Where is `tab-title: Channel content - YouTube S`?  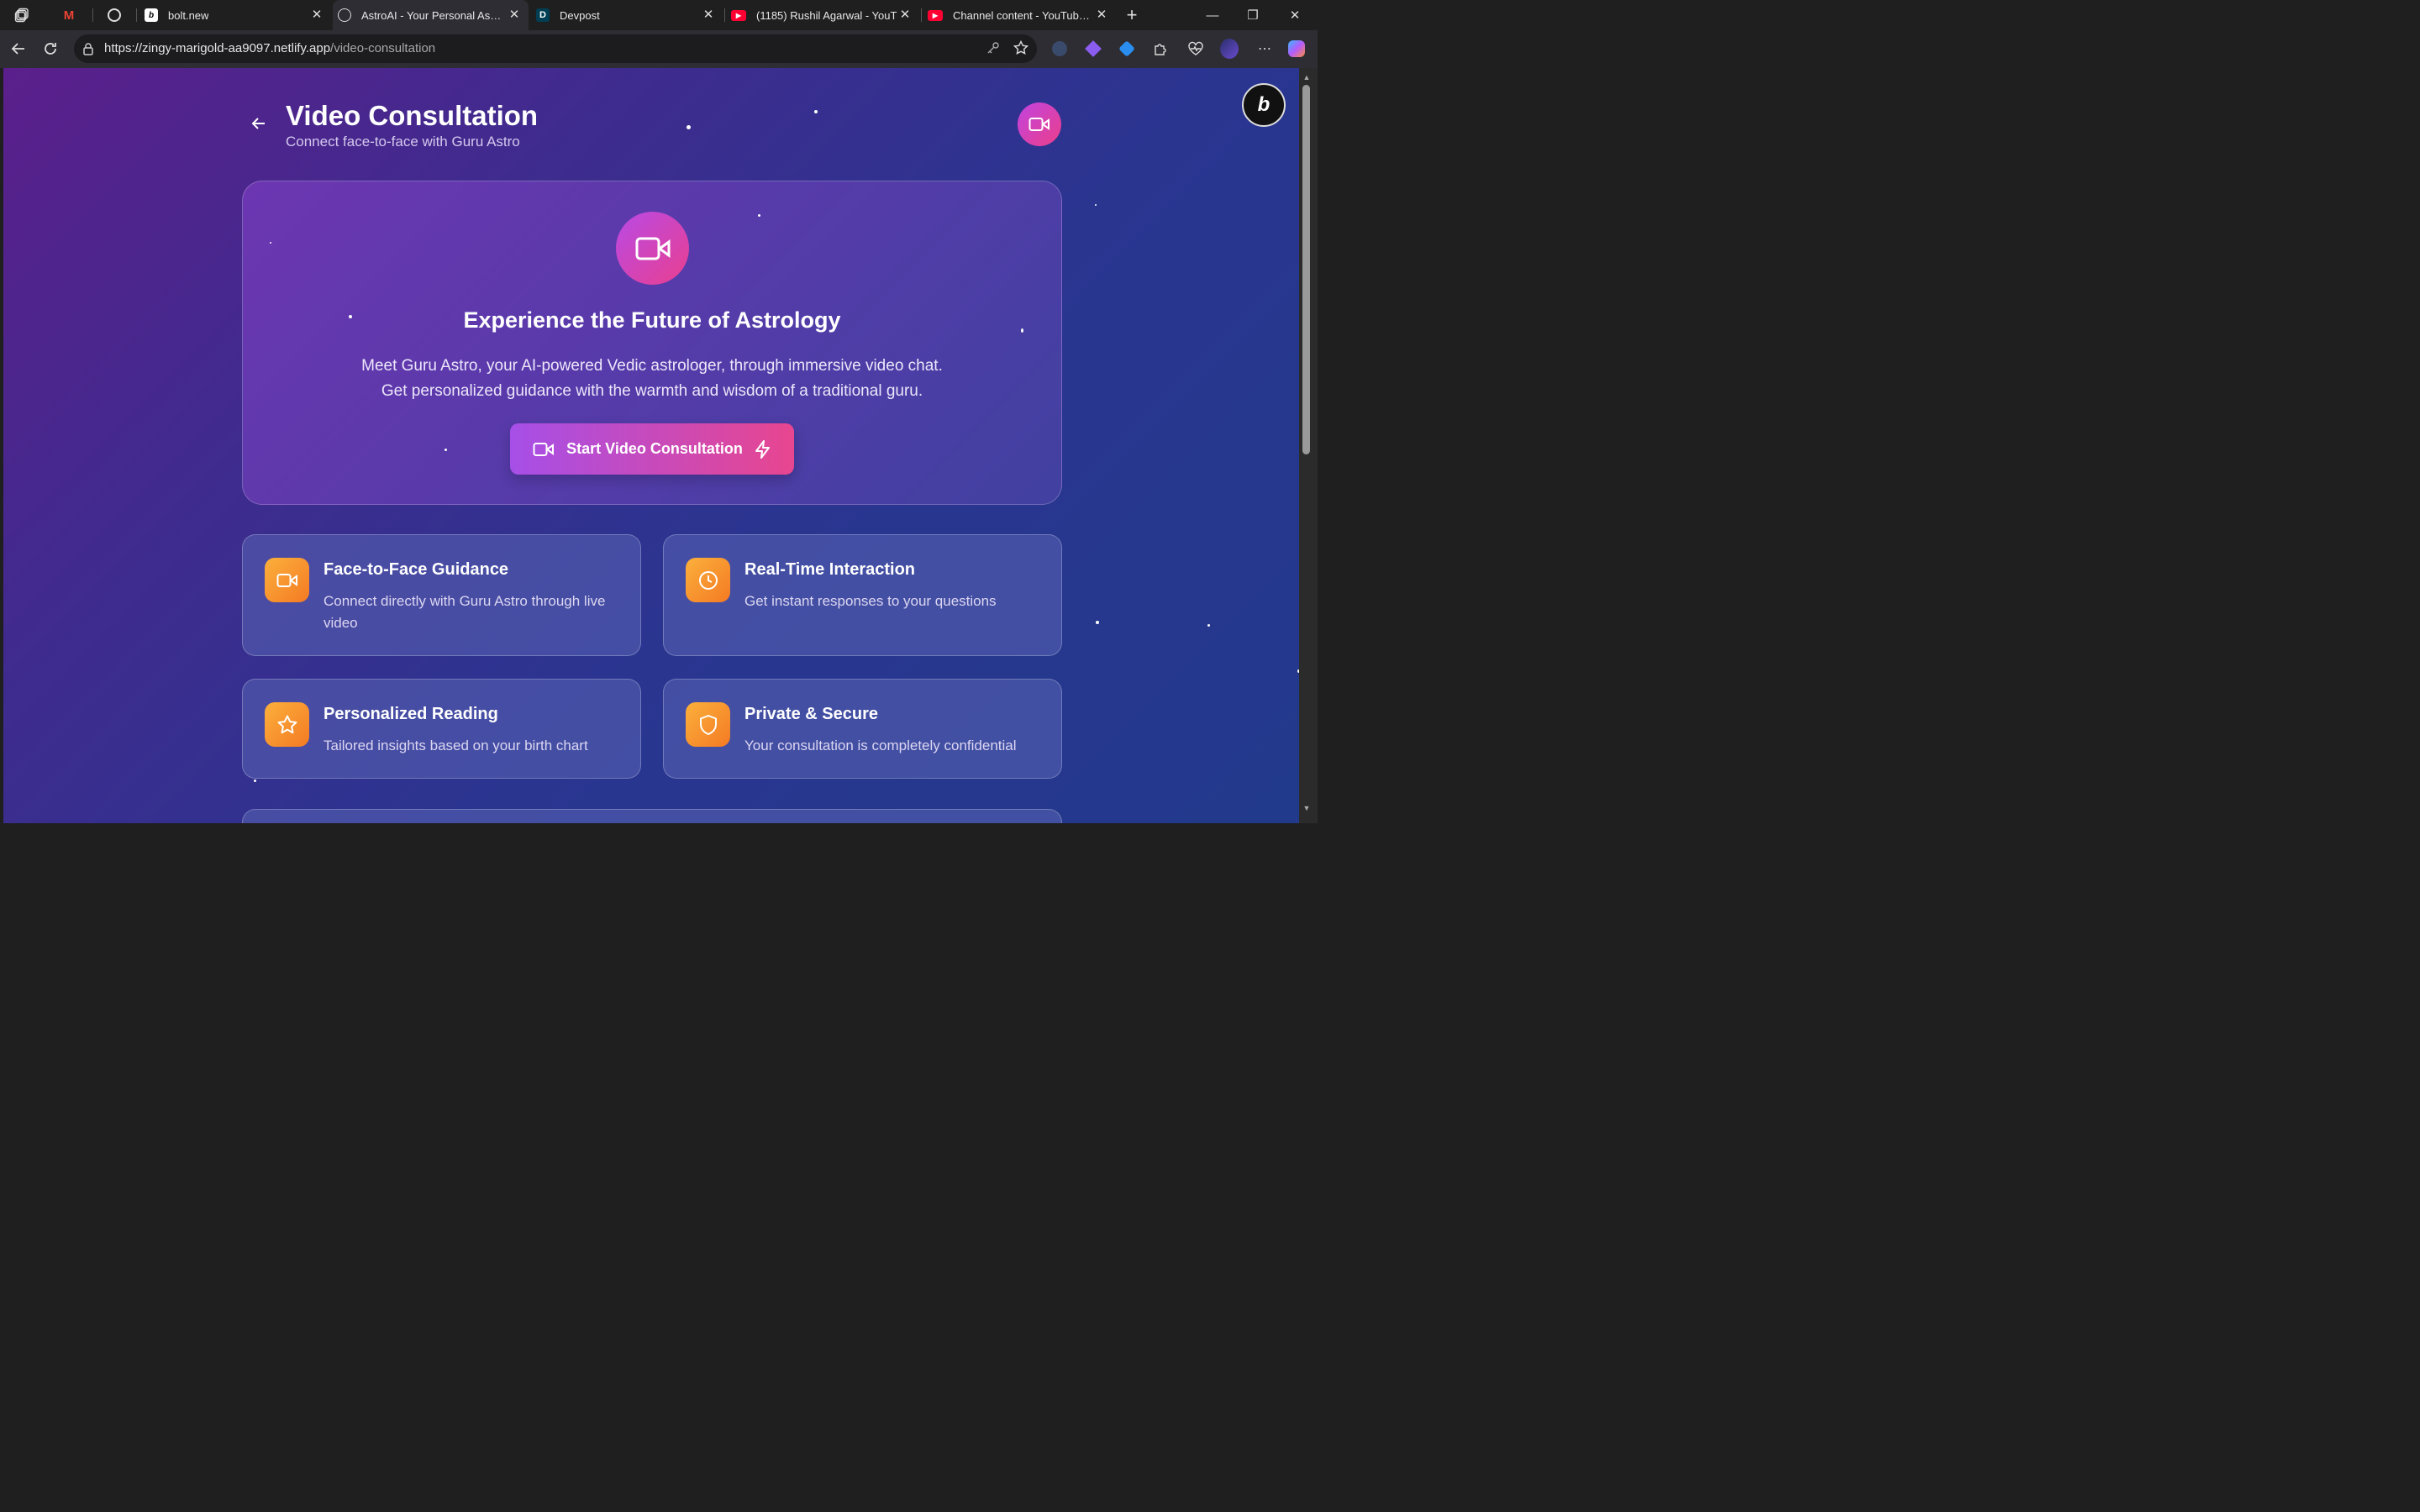 tab-title: Channel content - YouTube S is located at coordinates (1023, 15).